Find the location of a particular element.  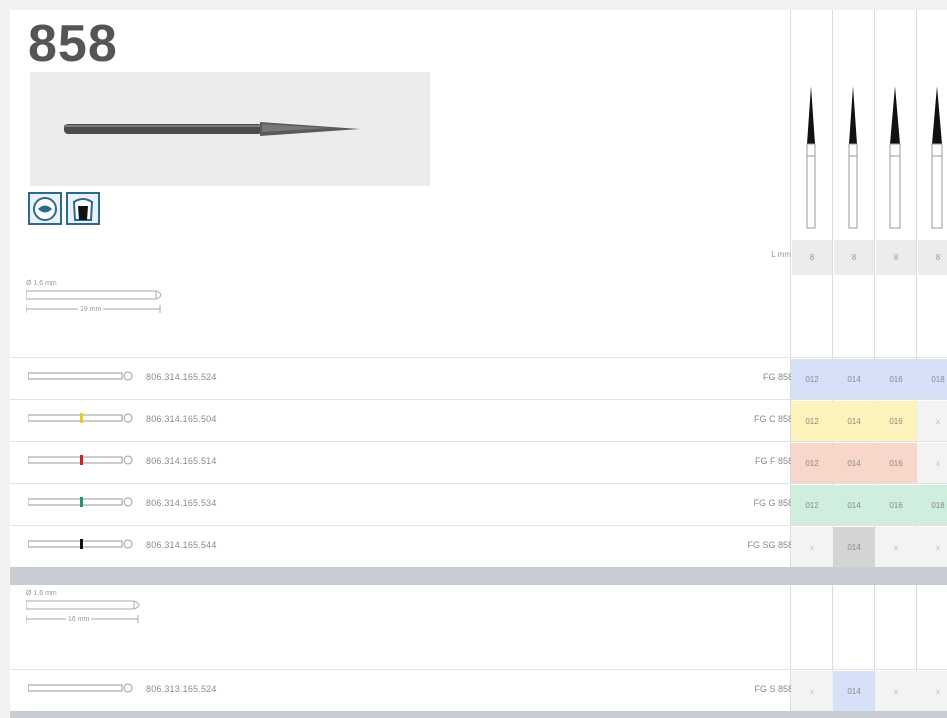

table-row: 806.314.165.544 FG SG 858 x 014 x x is located at coordinates (478, 546).